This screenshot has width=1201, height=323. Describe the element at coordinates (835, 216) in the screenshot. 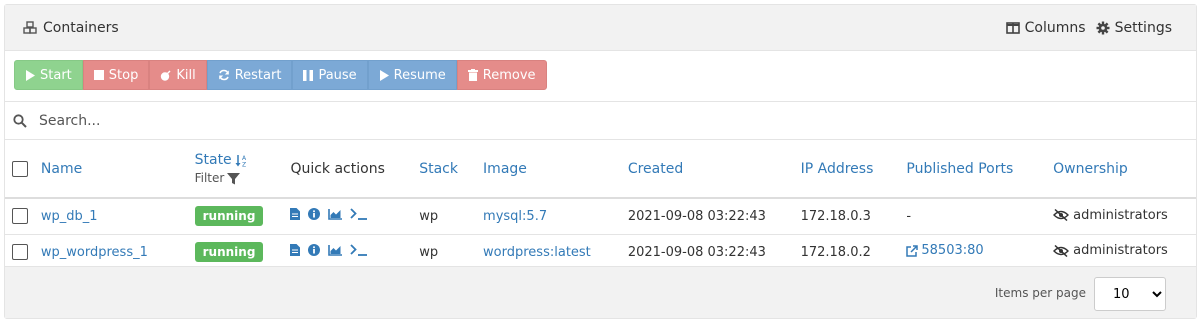

I see `ip-address-value: 172.18.0.3` at that location.